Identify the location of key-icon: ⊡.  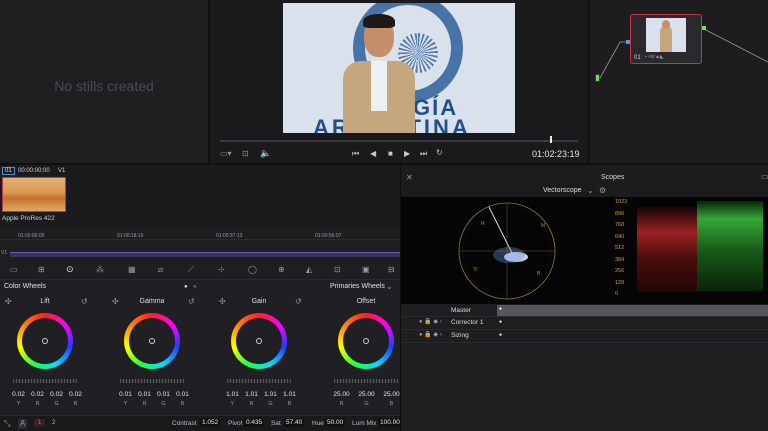
(337, 270).